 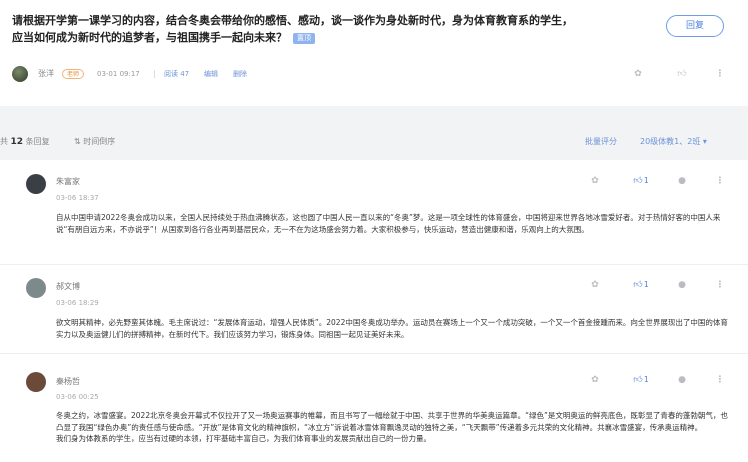 I want to click on commenter-name: 秦杨哲, so click(x=68, y=381).